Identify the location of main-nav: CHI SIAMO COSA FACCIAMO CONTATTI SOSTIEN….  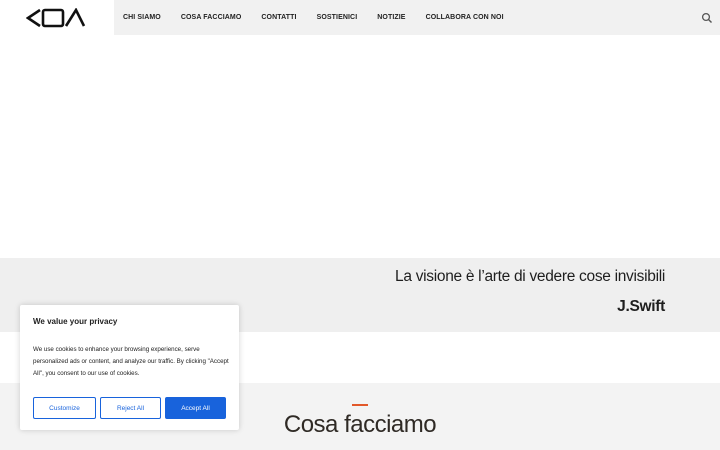
(314, 17).